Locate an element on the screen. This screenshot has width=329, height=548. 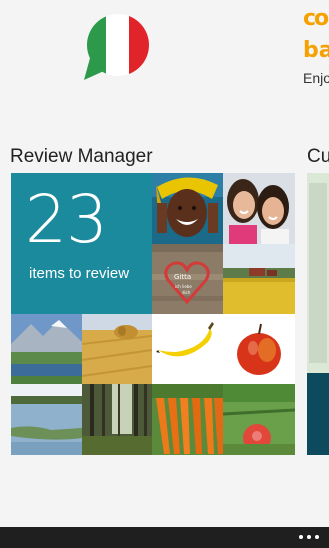
brand-logo-top: co is located at coordinates (316, 19).